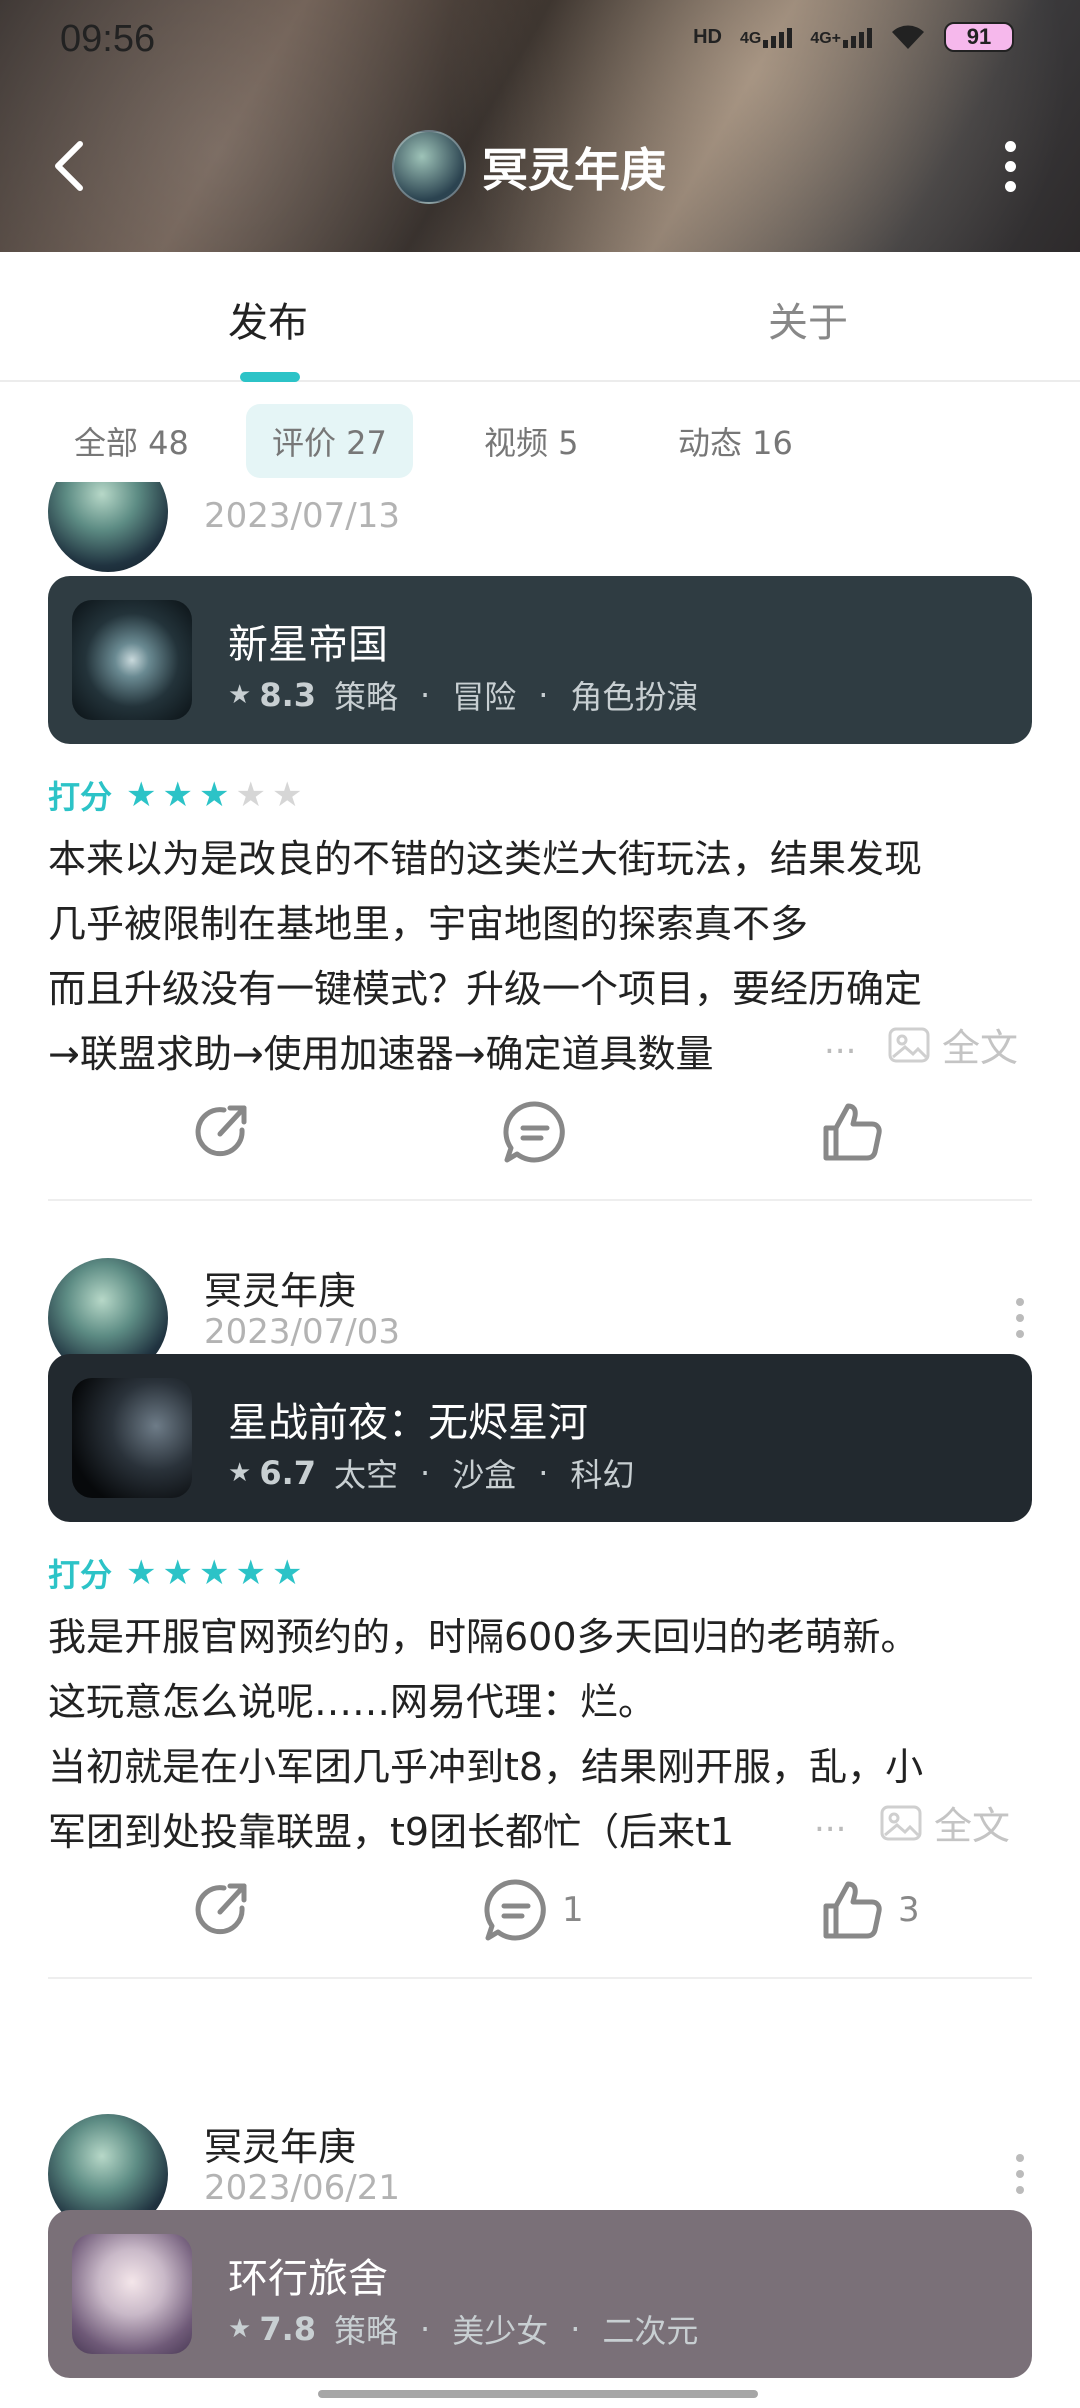  I want to click on game-name: 星战前夜：无烬星河, so click(408, 1423).